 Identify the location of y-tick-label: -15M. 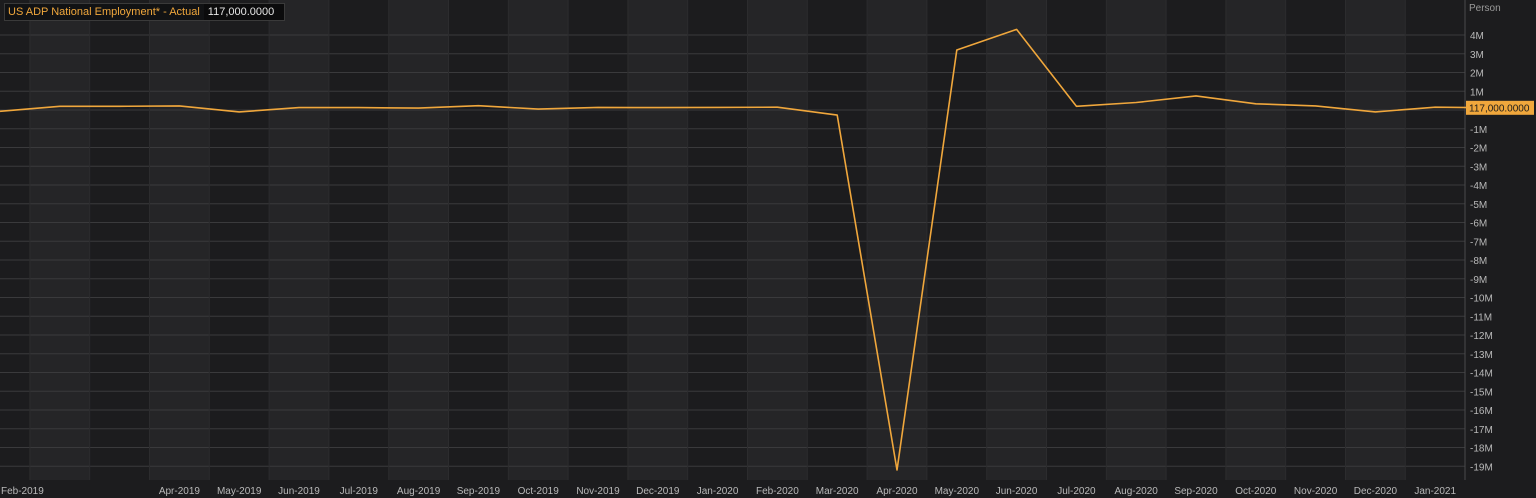
(1481, 392).